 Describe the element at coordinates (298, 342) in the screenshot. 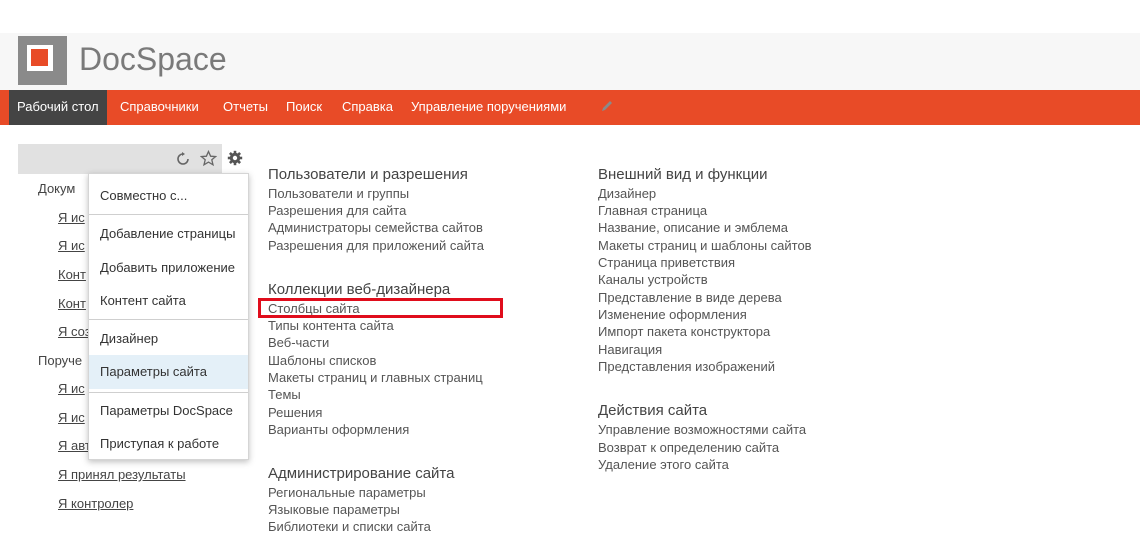

I see `link-web-parts: Веб-части` at that location.